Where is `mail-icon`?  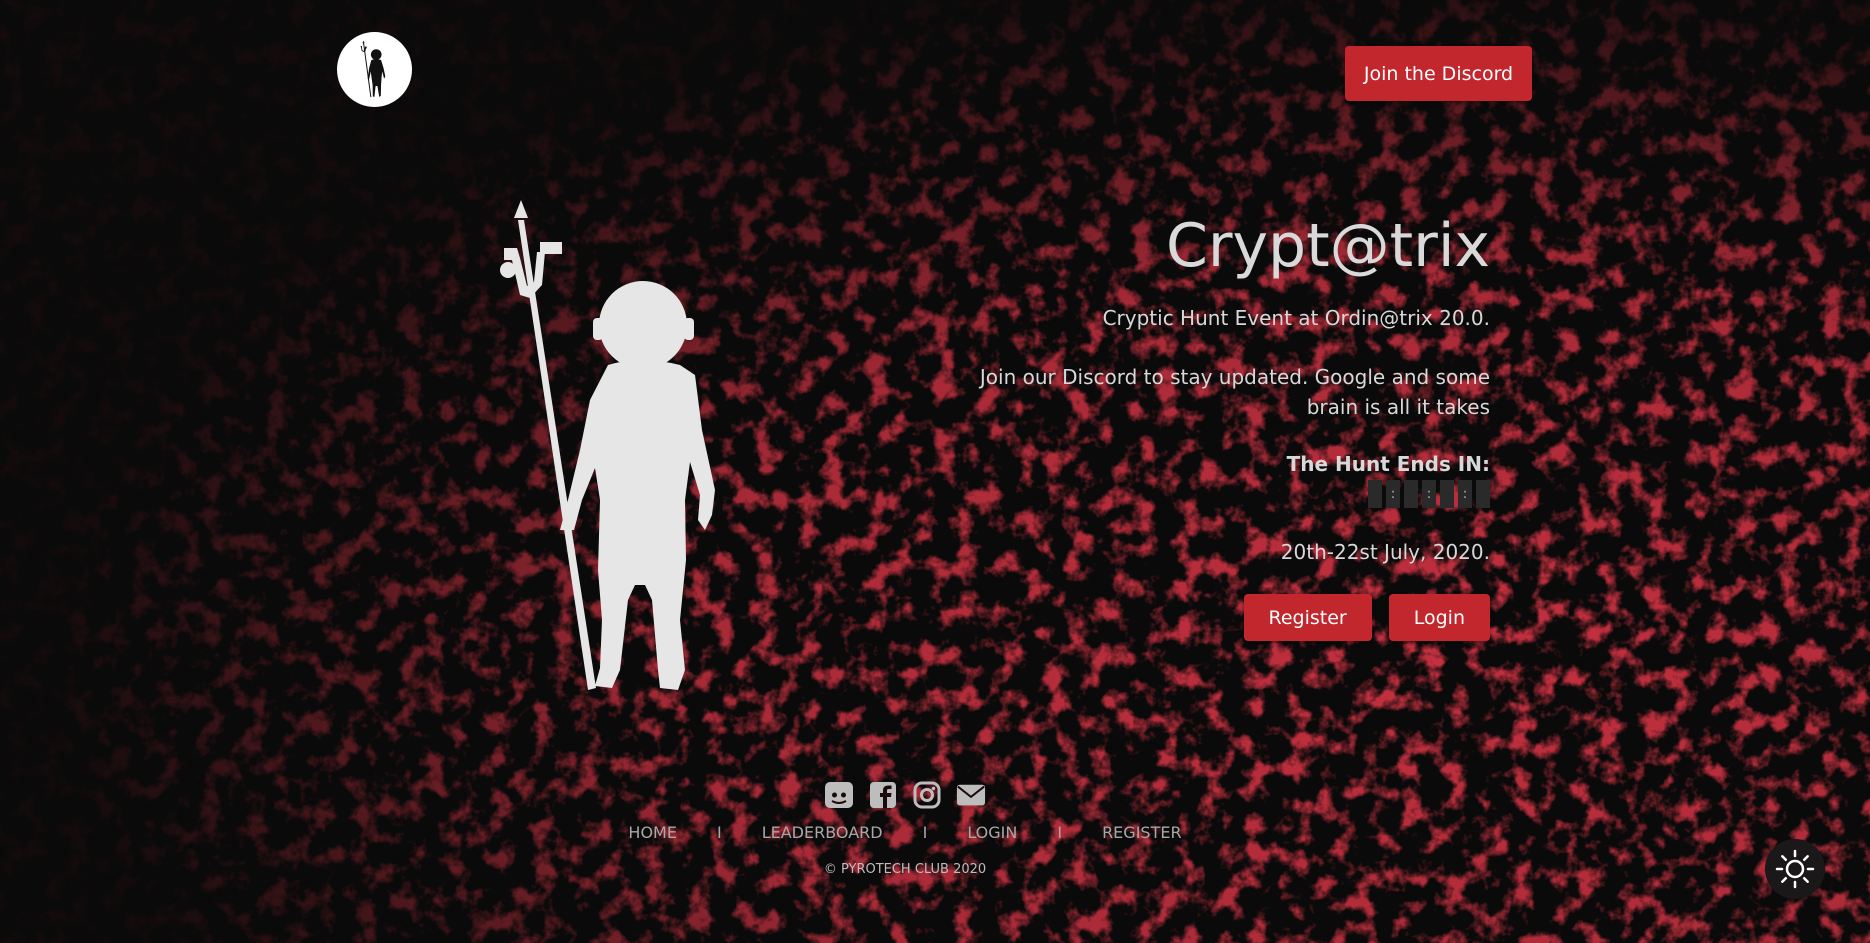
mail-icon is located at coordinates (971, 795).